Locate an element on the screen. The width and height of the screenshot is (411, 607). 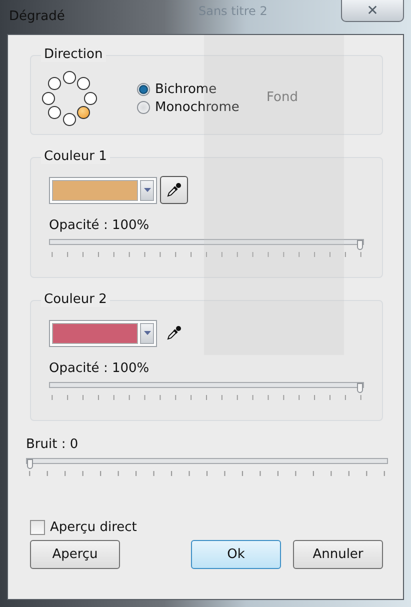
default-button: Ok is located at coordinates (236, 554).